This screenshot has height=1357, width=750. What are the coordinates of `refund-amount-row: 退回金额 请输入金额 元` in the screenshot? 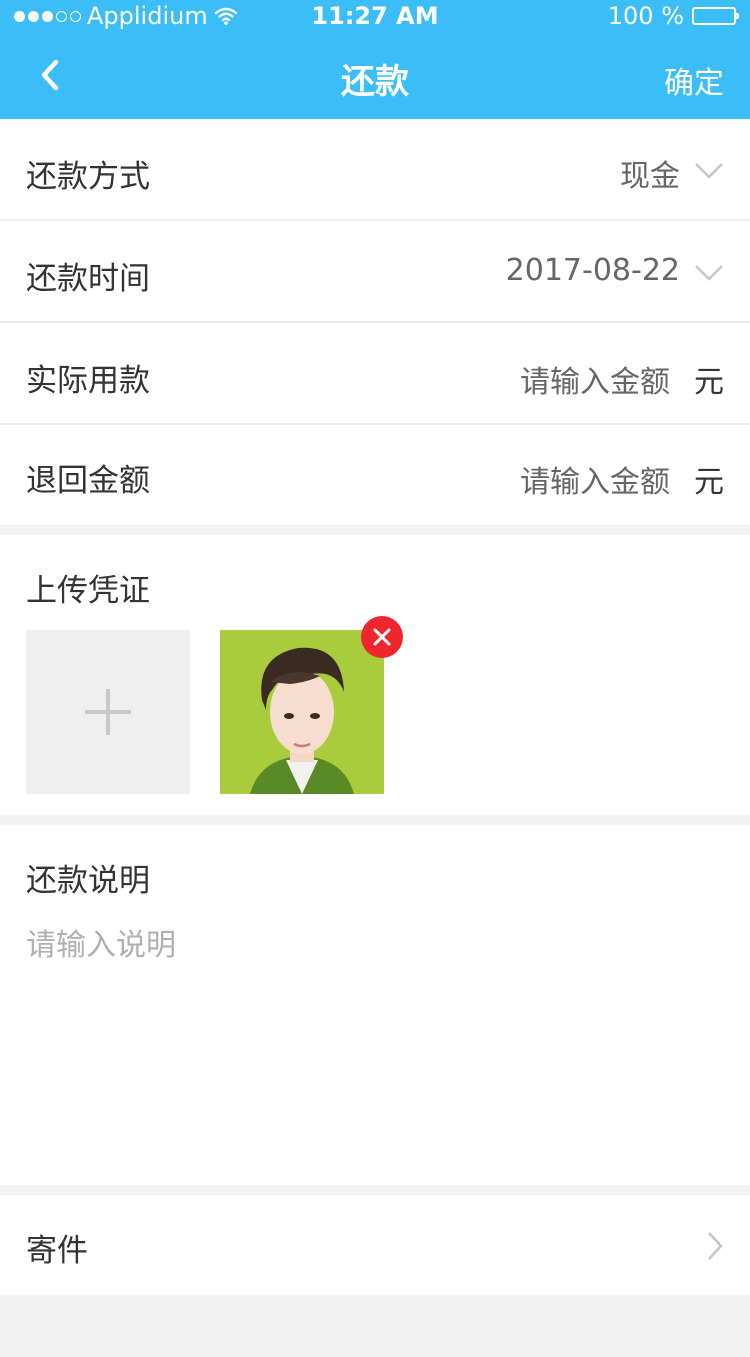 It's located at (375, 475).